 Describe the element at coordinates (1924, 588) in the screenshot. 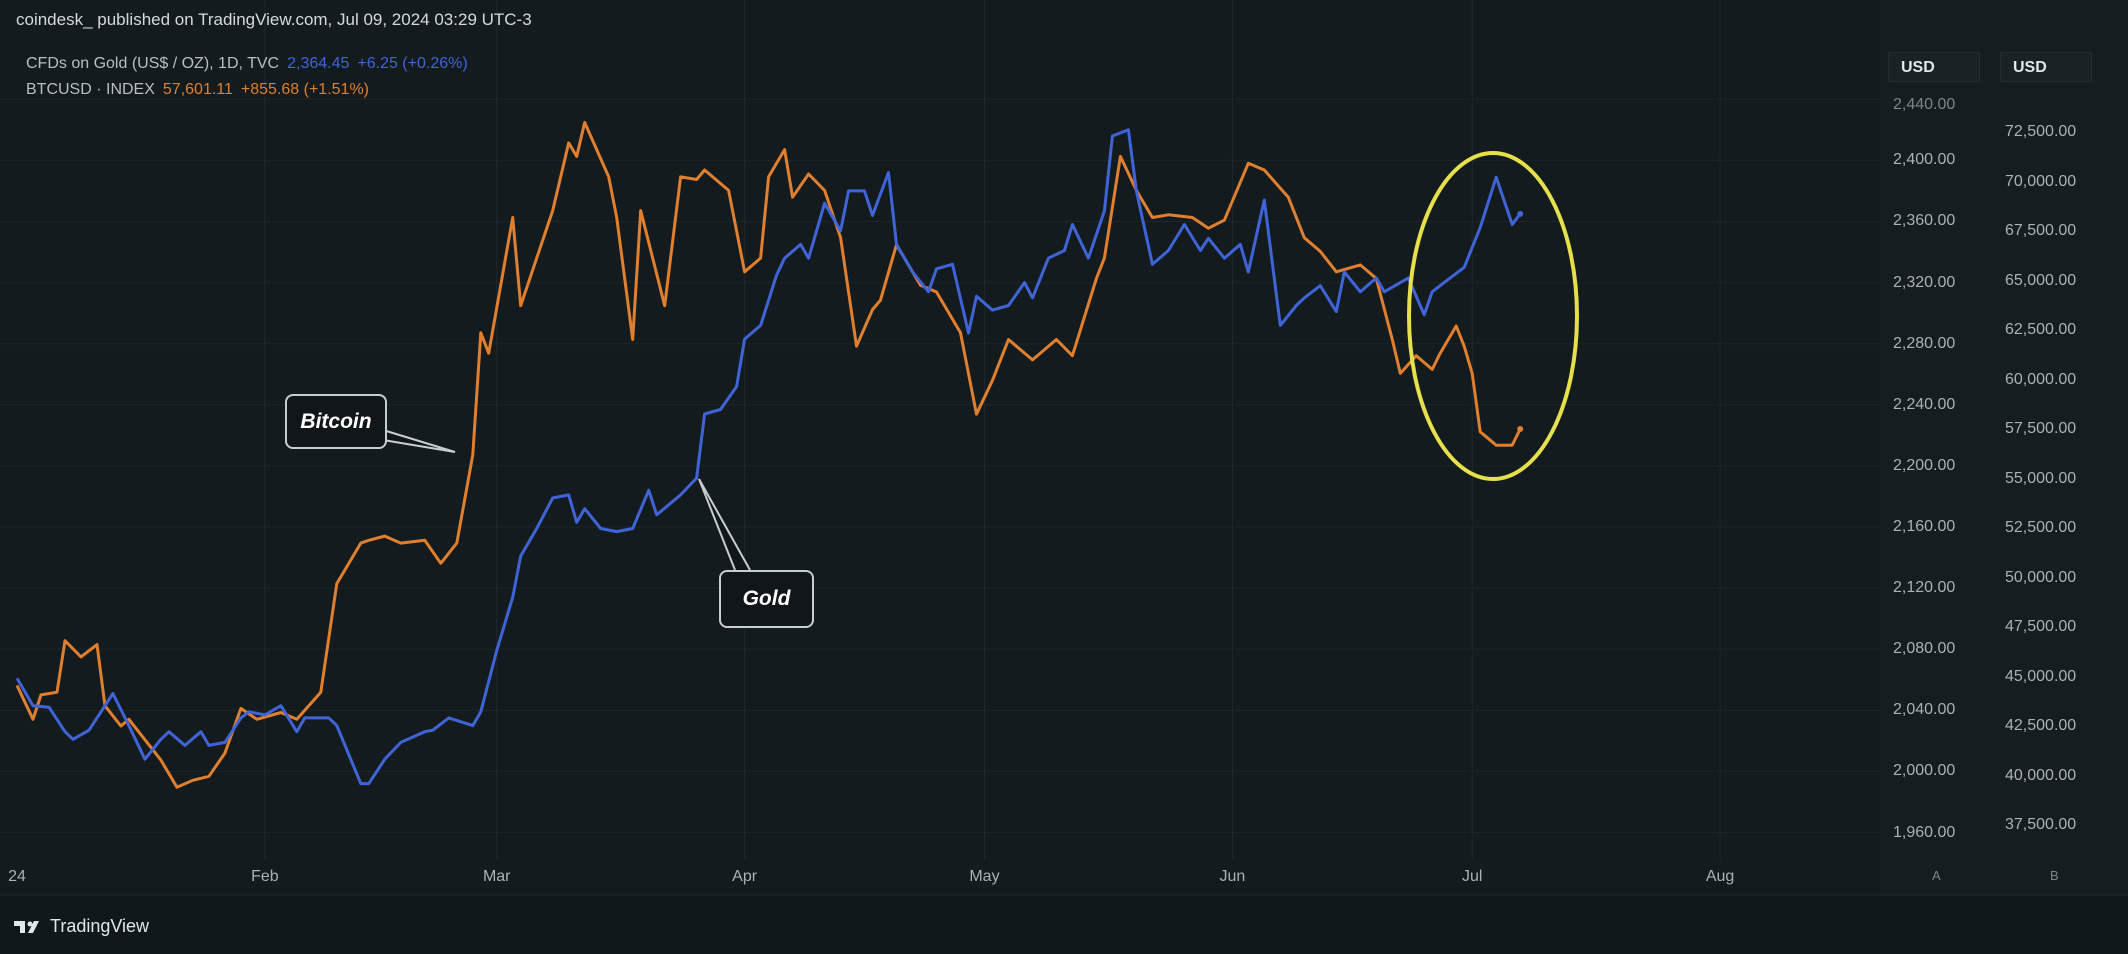

I see `gold-y-tick-label: 2,120.00` at that location.